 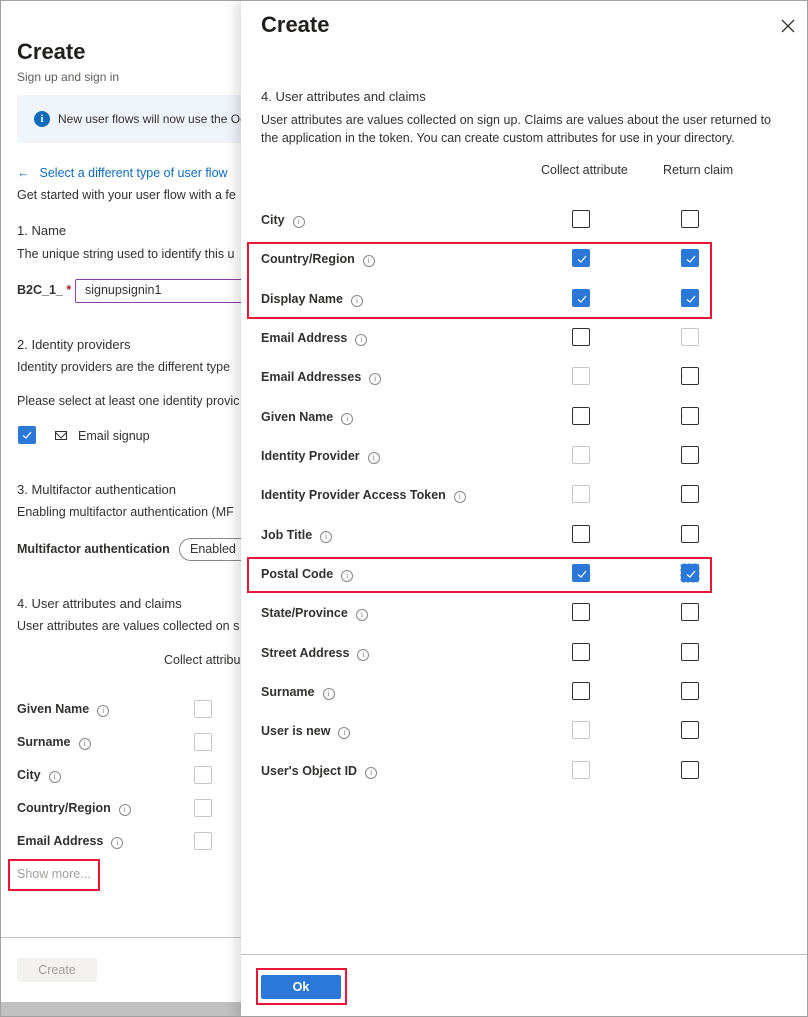 What do you see at coordinates (51, 51) in the screenshot?
I see `blade-title: Create` at bounding box center [51, 51].